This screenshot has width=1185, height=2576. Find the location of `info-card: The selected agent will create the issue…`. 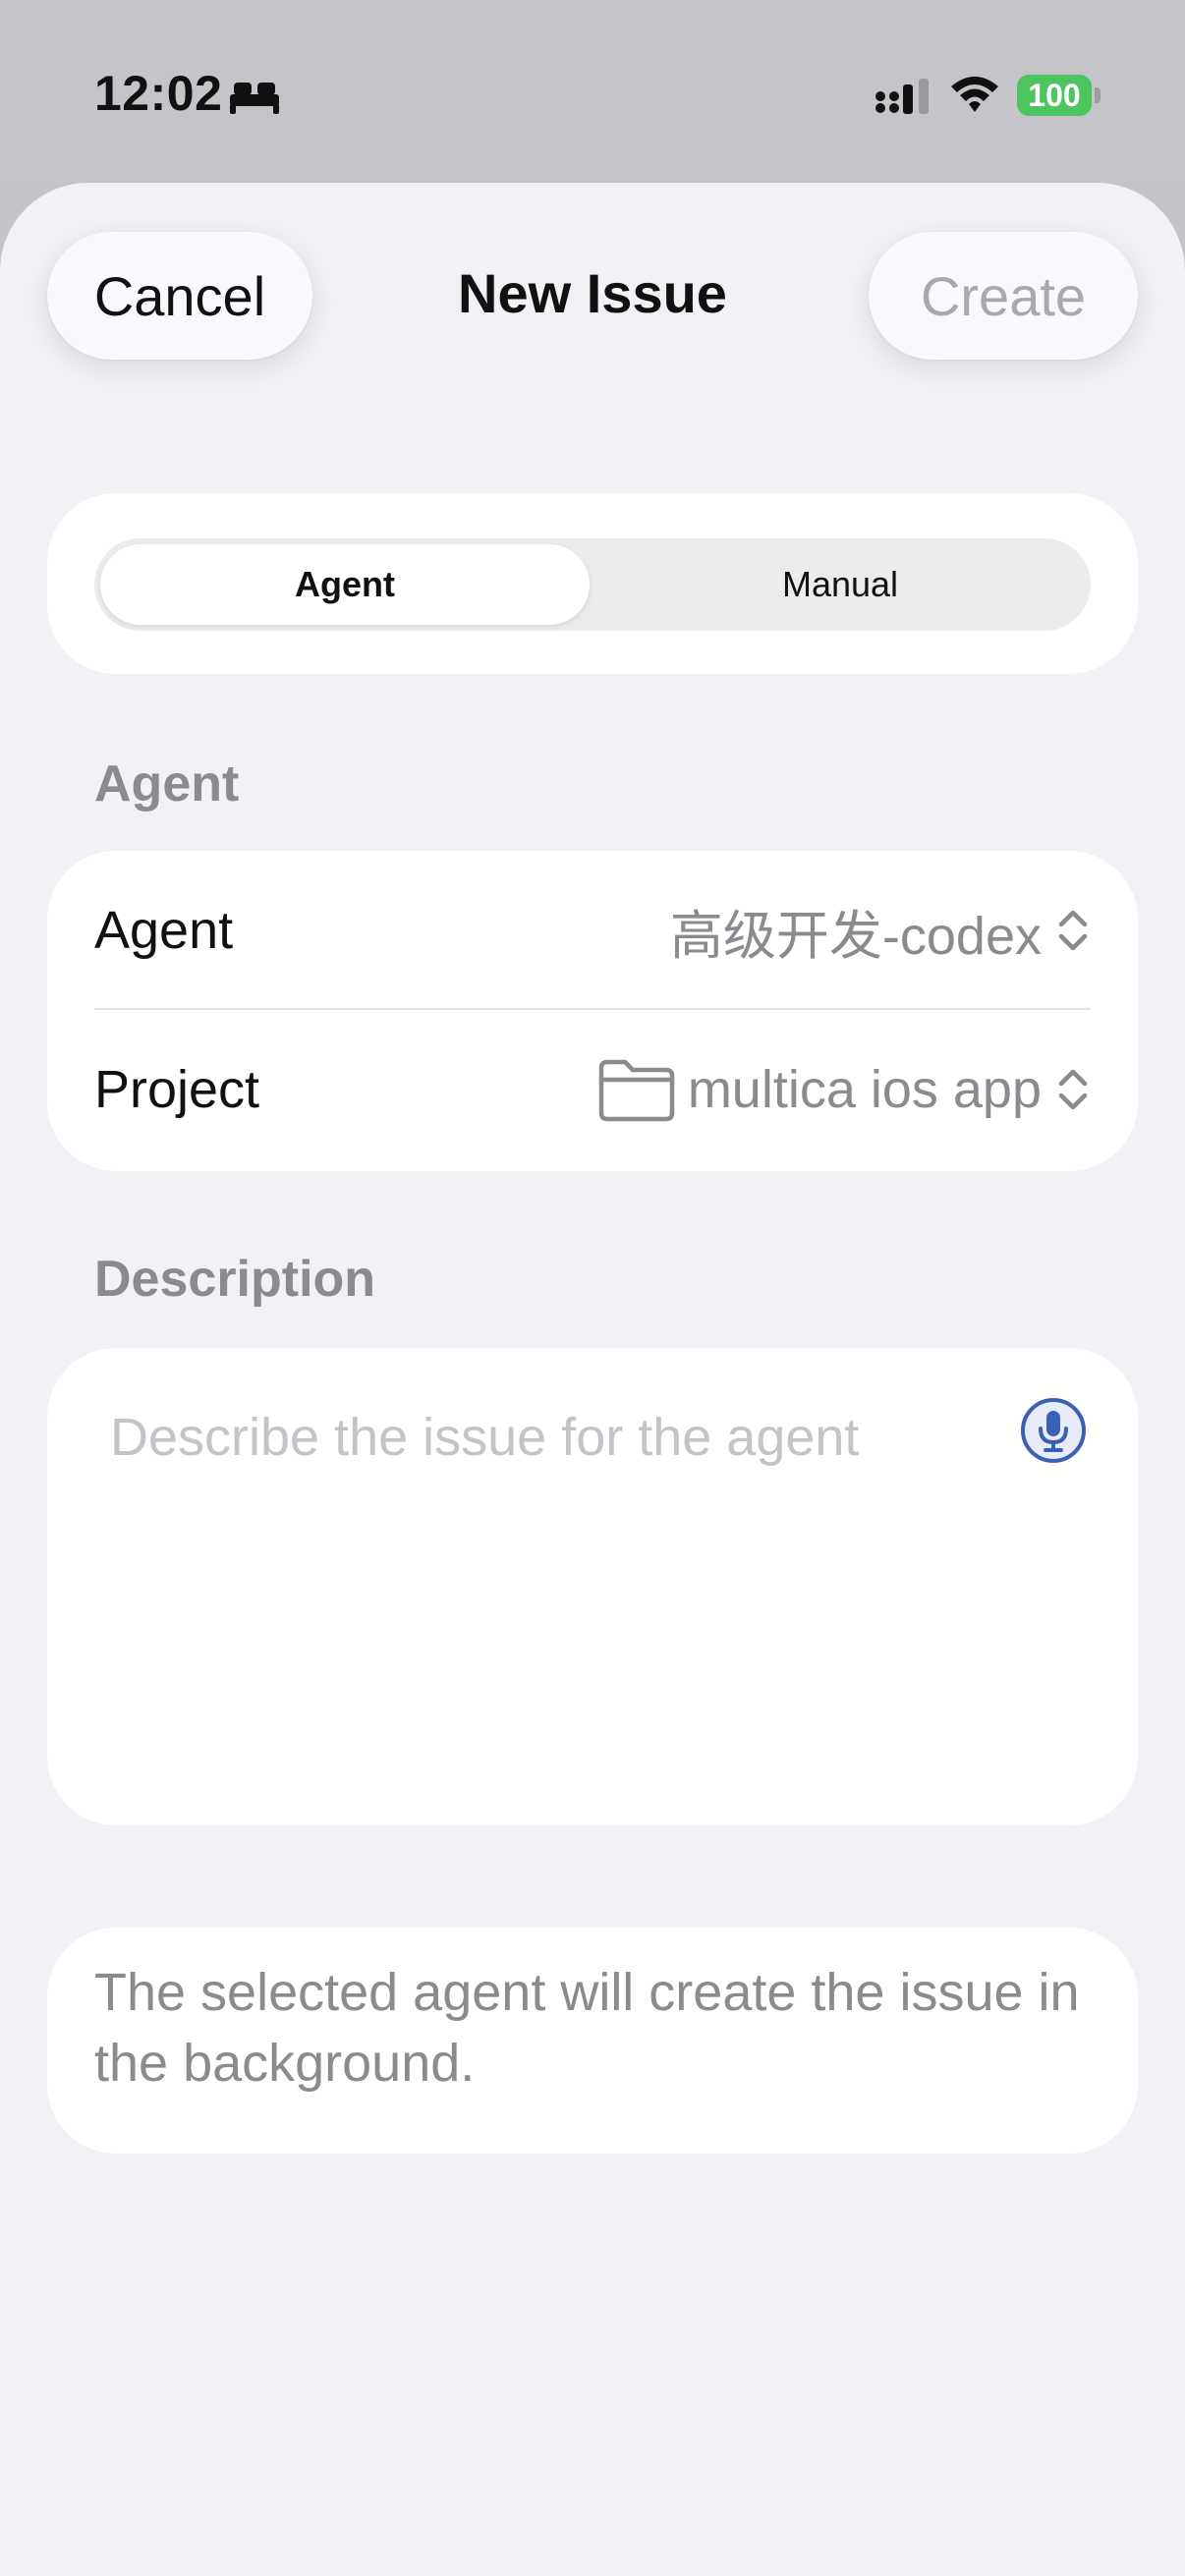

info-card: The selected agent will create the issue… is located at coordinates (592, 2041).